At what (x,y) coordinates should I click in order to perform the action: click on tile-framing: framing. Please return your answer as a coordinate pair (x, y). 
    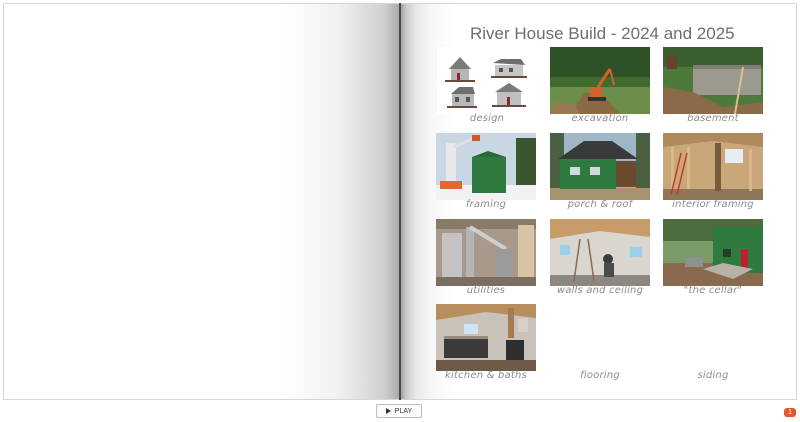
    Looking at the image, I should click on (486, 175).